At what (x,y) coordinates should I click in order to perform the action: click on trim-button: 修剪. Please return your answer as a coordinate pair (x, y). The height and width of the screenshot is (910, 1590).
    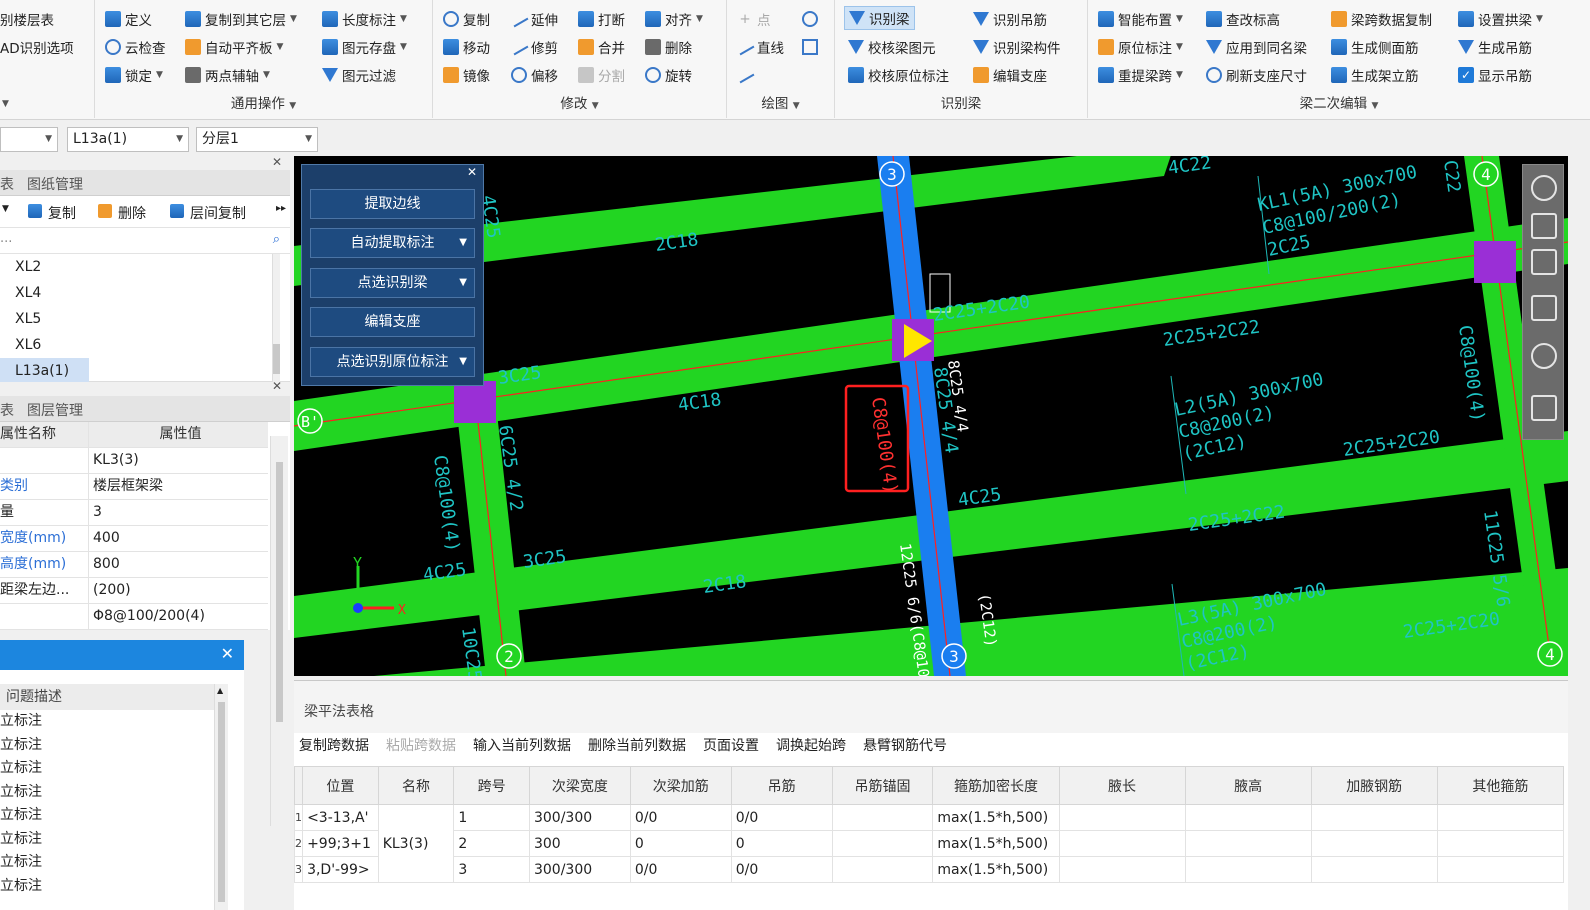
    Looking at the image, I should click on (533, 47).